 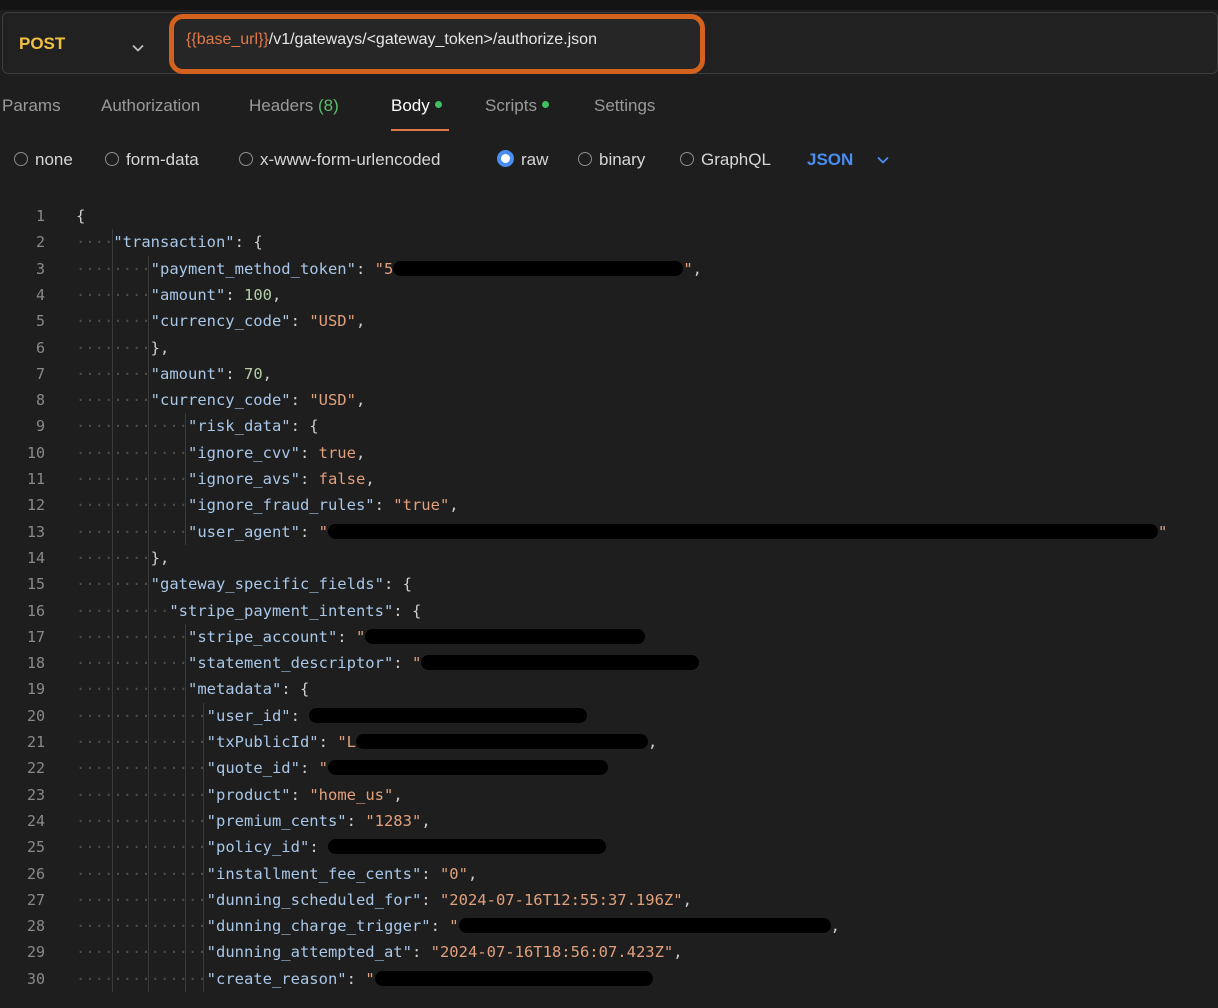 I want to click on code-token: 100, so click(x=257, y=294).